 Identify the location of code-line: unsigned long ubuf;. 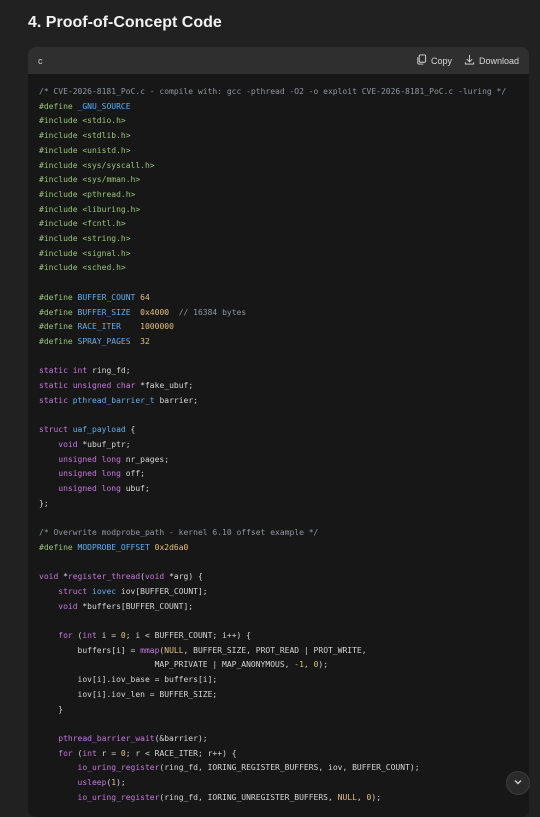
(104, 488).